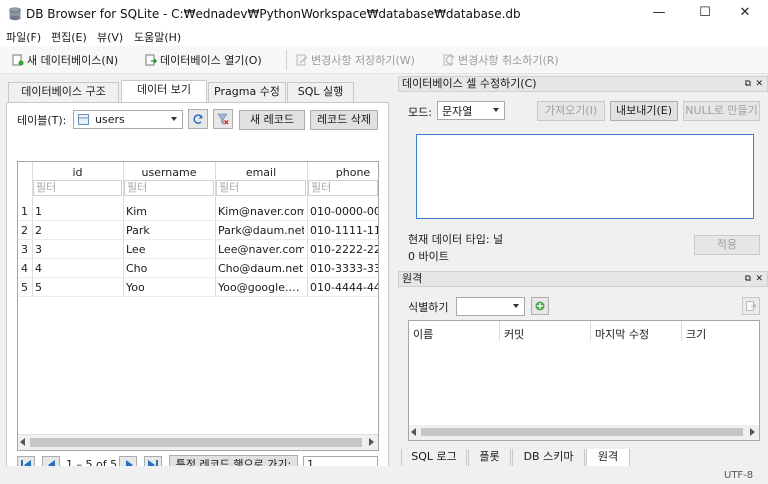 This screenshot has width=768, height=484. What do you see at coordinates (24, 249) in the screenshot?
I see `row-number: 3` at bounding box center [24, 249].